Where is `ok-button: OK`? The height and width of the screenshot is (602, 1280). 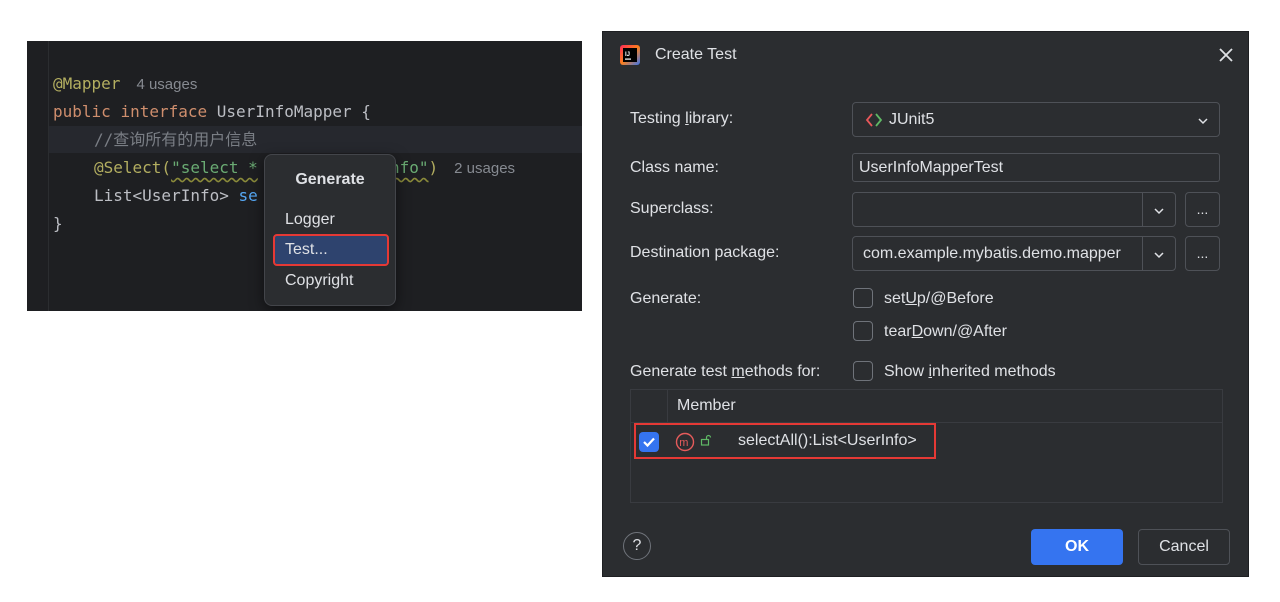
ok-button: OK is located at coordinates (1077, 547).